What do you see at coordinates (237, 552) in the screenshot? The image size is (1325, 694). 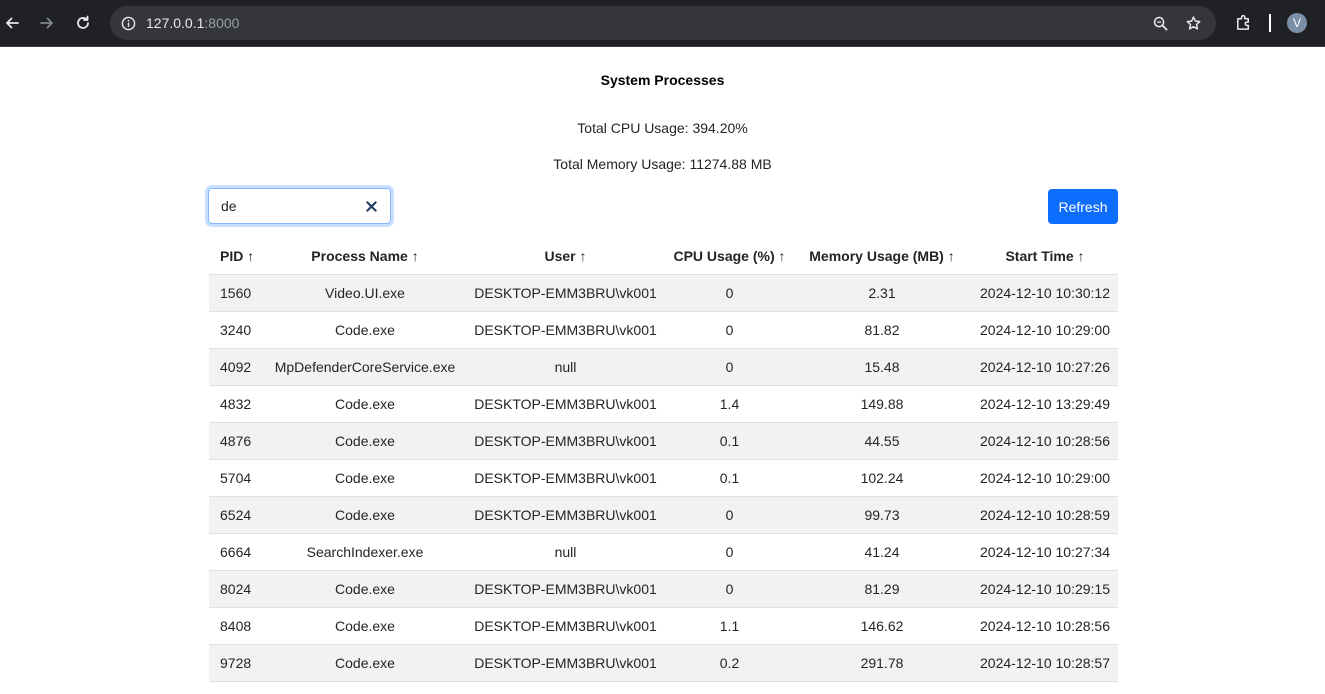 I see `cell-pid: 6664` at bounding box center [237, 552].